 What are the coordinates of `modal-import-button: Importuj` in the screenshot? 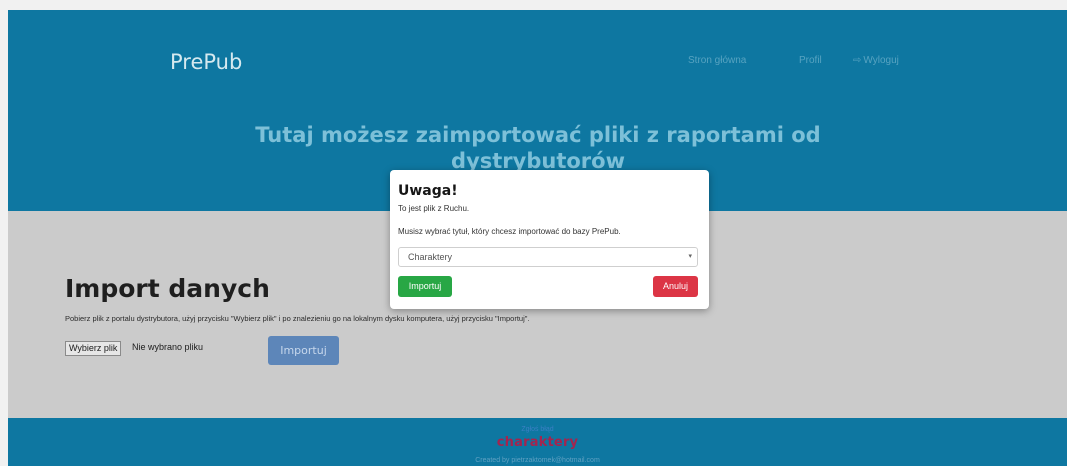 It's located at (425, 286).